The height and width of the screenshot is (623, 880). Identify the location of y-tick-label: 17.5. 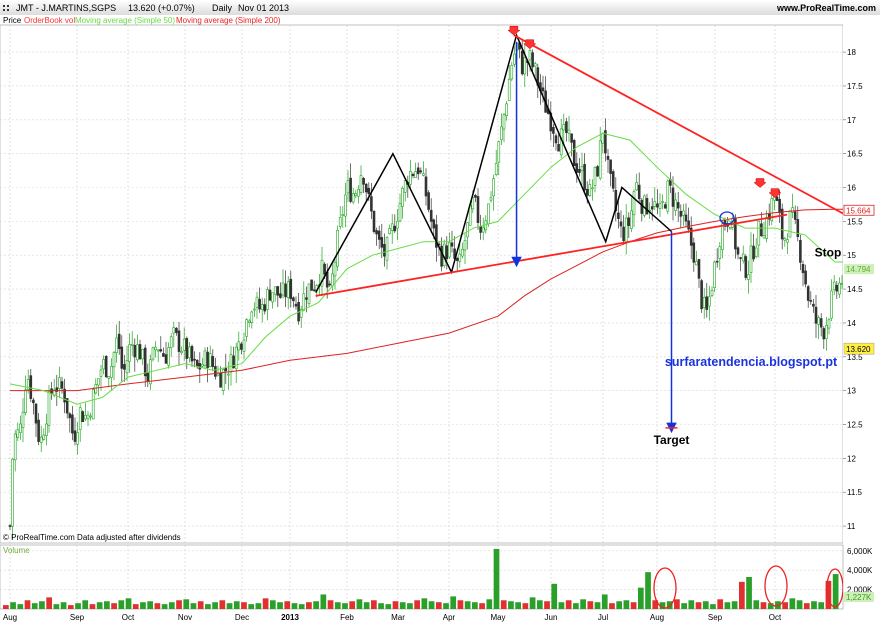
(855, 86).